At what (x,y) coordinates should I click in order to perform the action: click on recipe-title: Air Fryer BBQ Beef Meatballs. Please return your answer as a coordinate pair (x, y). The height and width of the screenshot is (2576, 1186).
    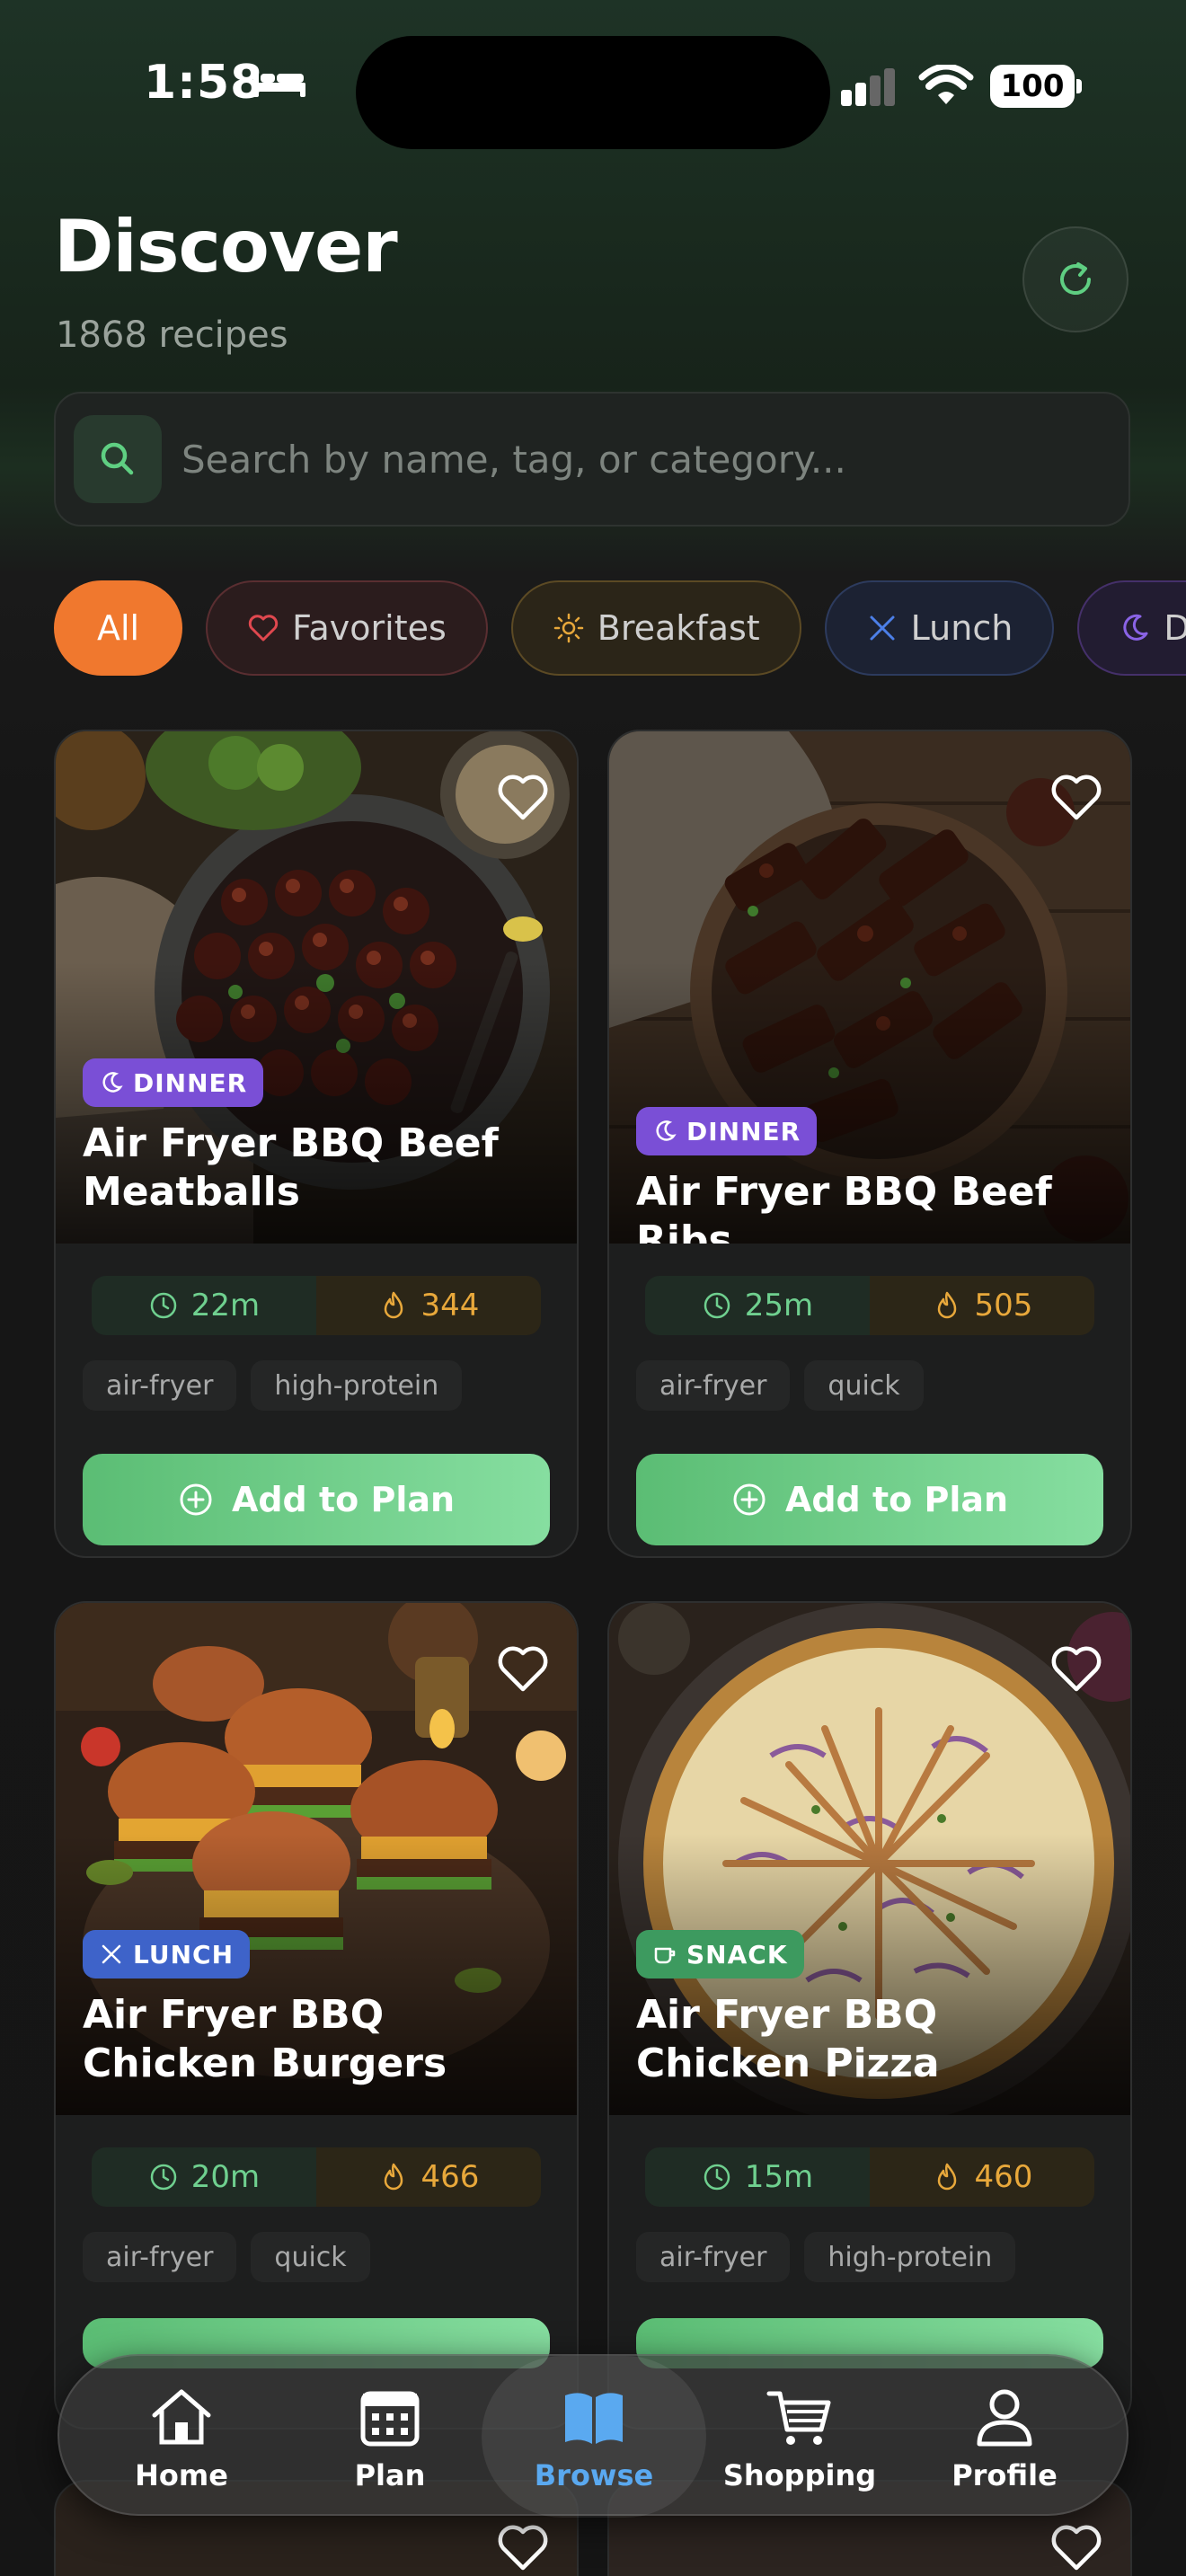
    Looking at the image, I should click on (291, 1167).